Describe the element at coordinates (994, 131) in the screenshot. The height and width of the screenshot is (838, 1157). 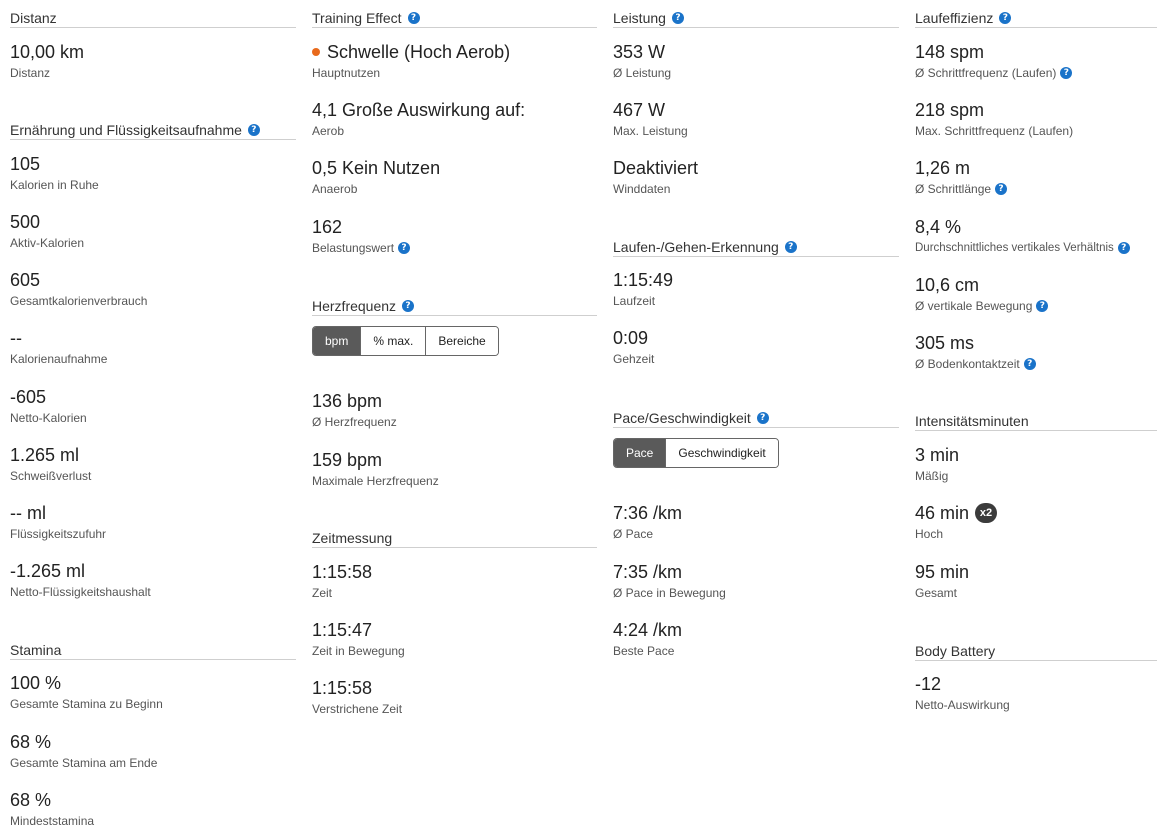
I see `stat-label: Max. Schrittfrequenz (Laufen)` at that location.